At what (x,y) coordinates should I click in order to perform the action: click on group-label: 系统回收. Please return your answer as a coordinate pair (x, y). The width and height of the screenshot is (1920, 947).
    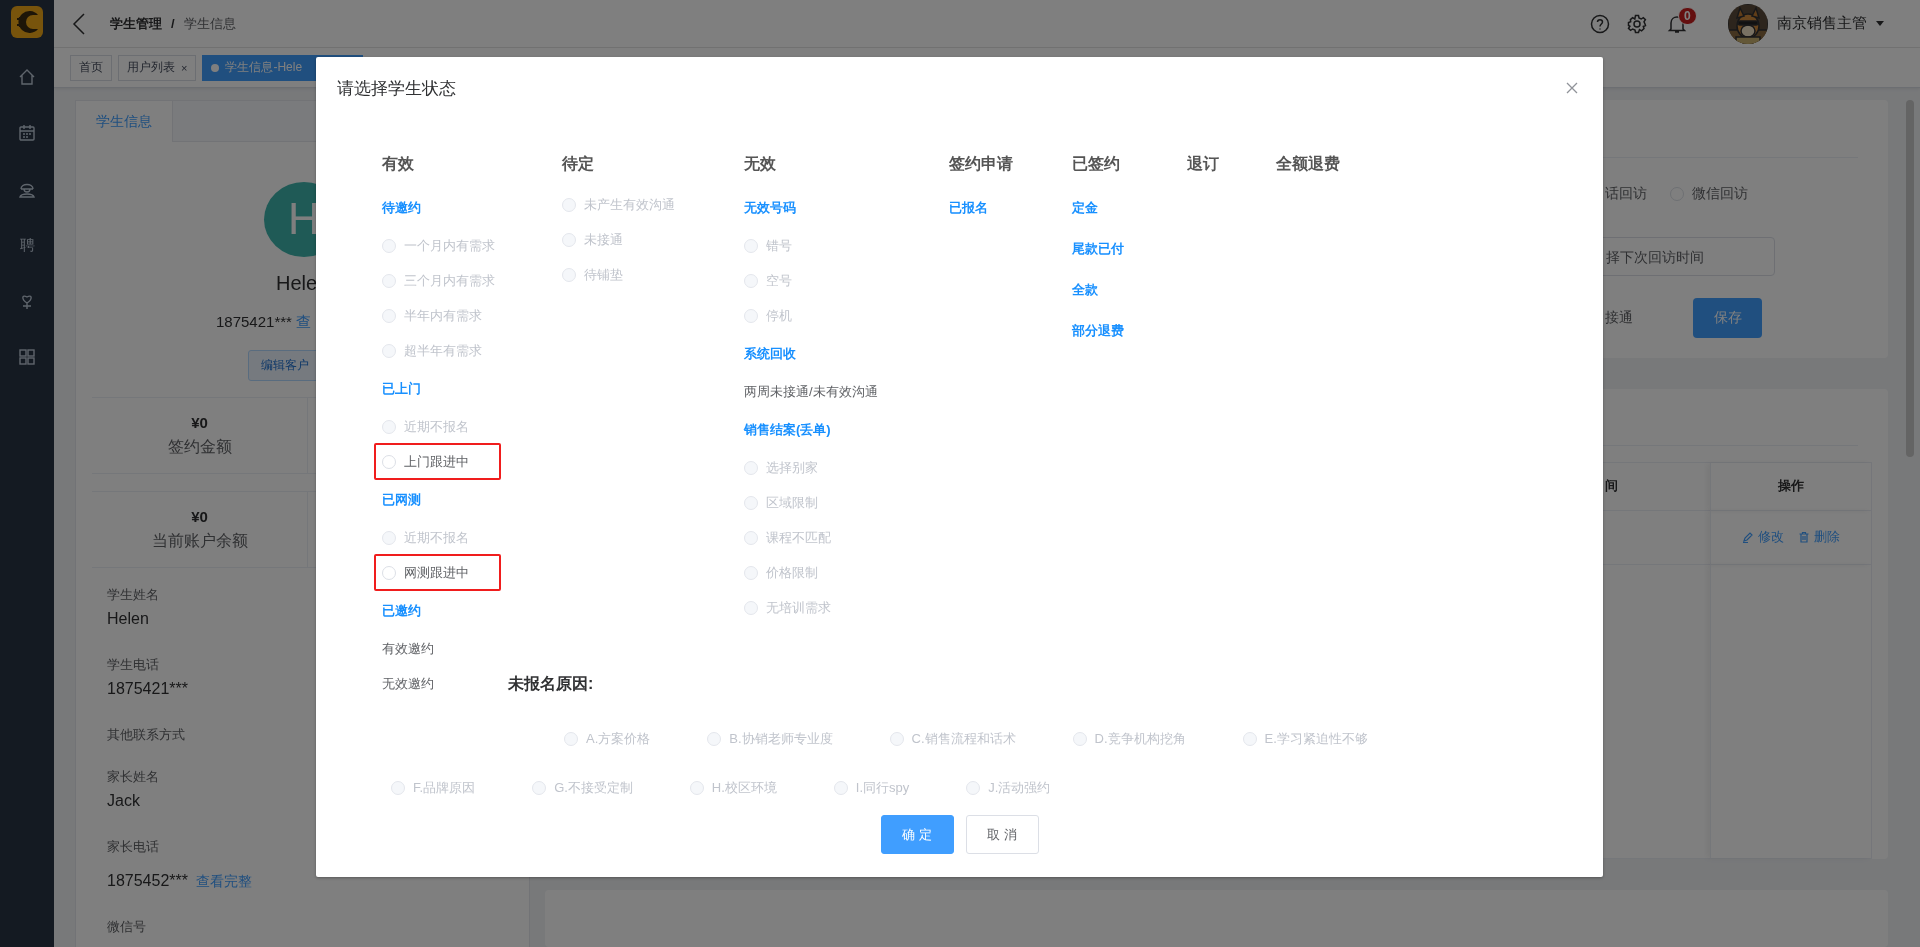
    Looking at the image, I should click on (770, 354).